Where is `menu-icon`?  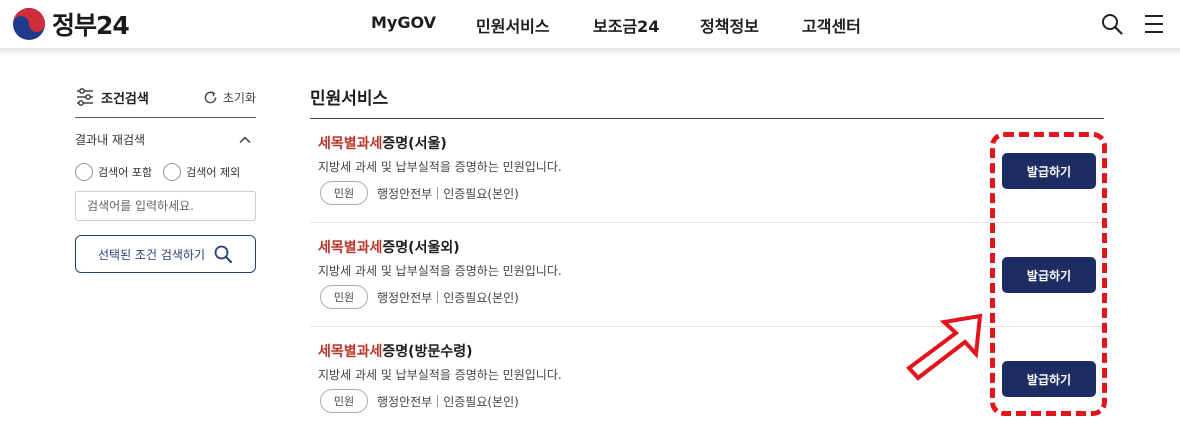 menu-icon is located at coordinates (1154, 24).